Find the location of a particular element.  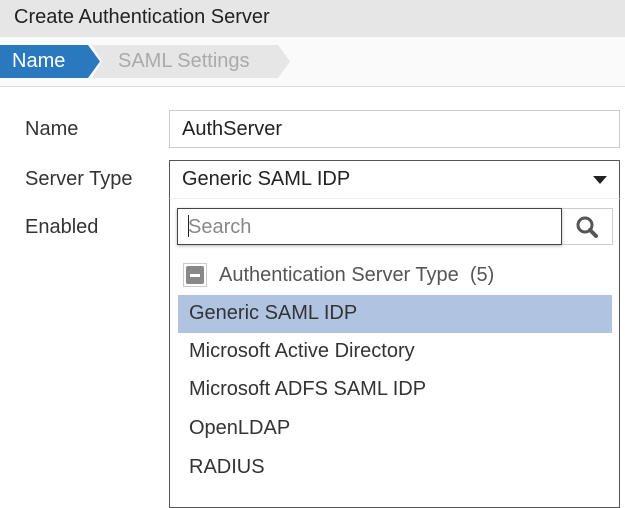

search-button is located at coordinates (587, 226).